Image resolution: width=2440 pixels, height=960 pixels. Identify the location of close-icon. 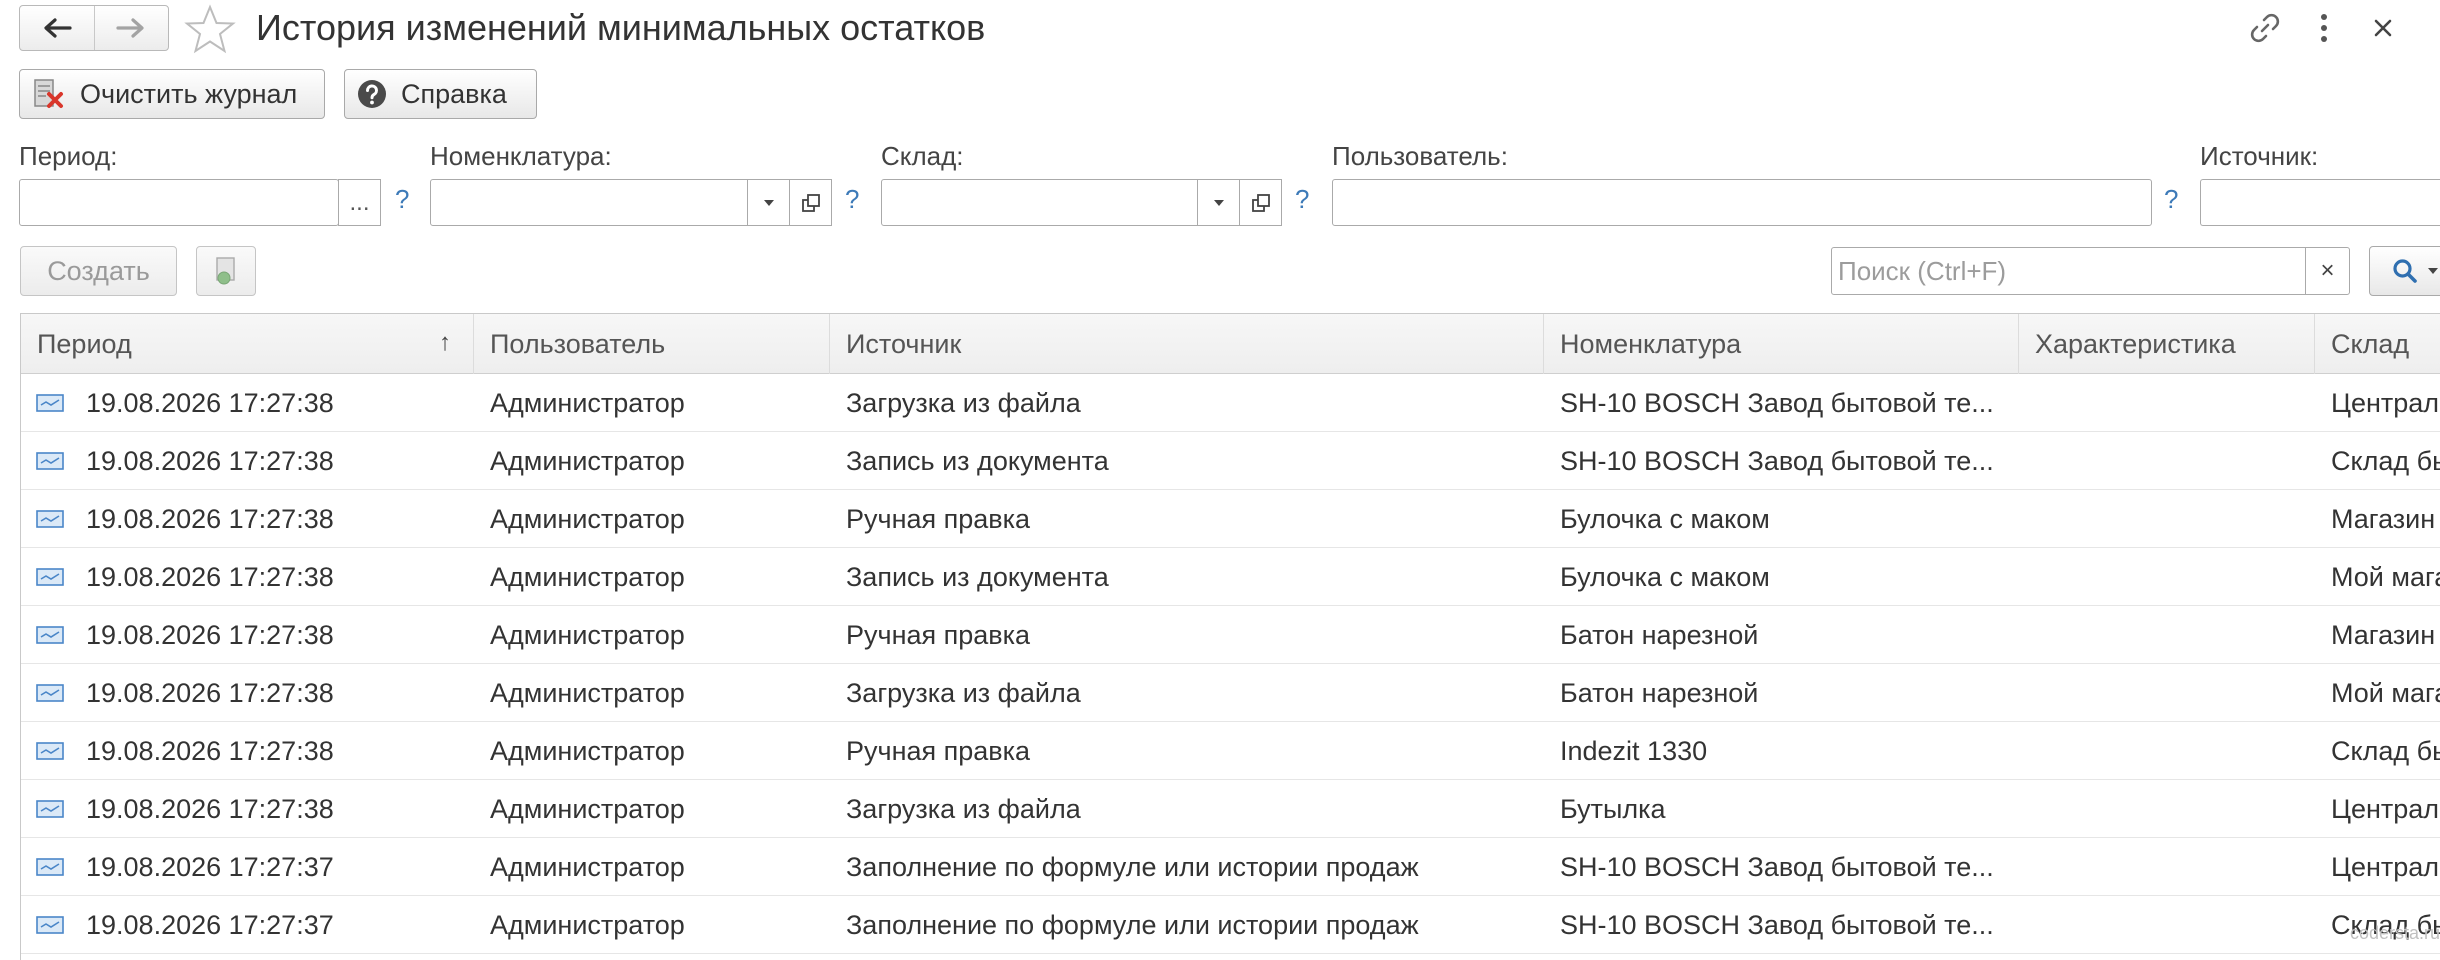
(2383, 28).